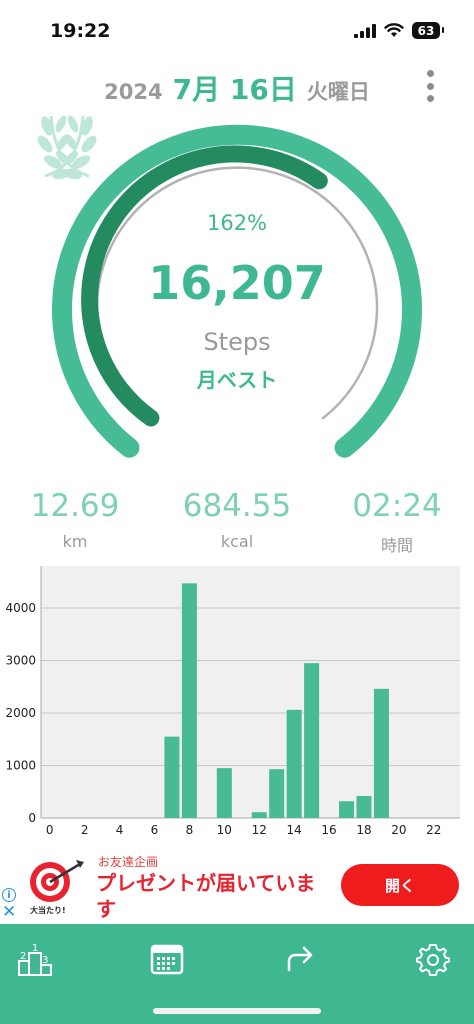  I want to click on tab-calendar, so click(167, 959).